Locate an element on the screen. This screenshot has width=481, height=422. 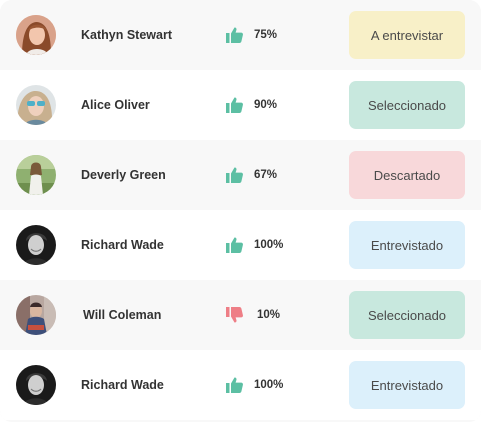
status-badge: A entrevistar is located at coordinates (407, 35).